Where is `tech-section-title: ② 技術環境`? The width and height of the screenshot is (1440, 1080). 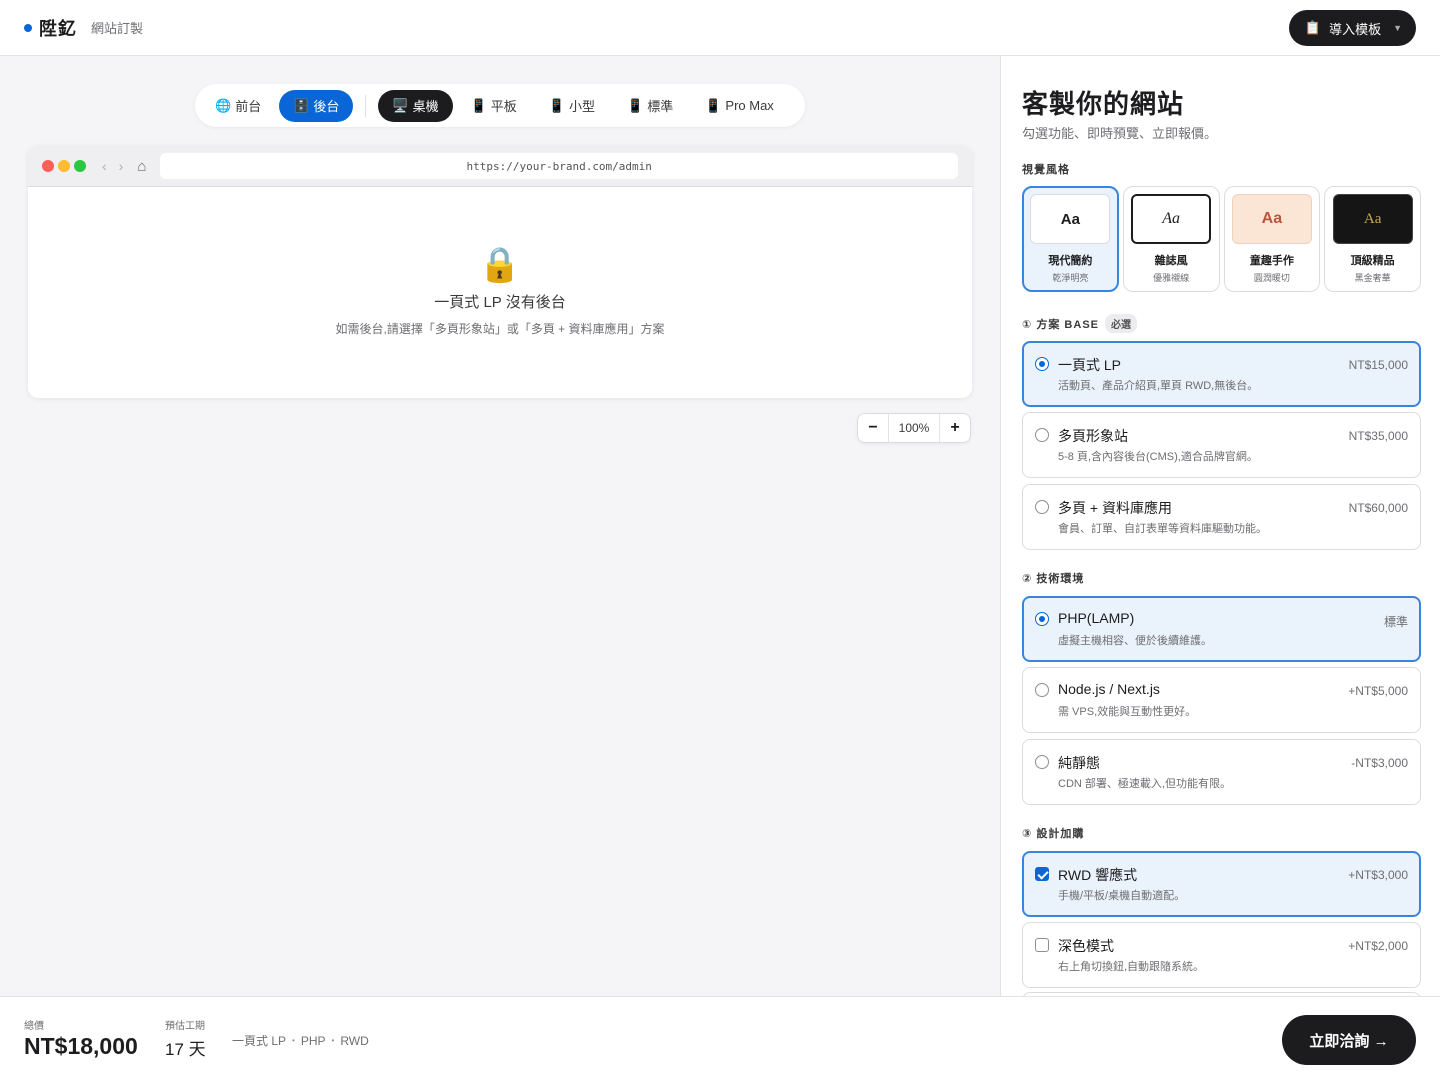 tech-section-title: ② 技術環境 is located at coordinates (1053, 579).